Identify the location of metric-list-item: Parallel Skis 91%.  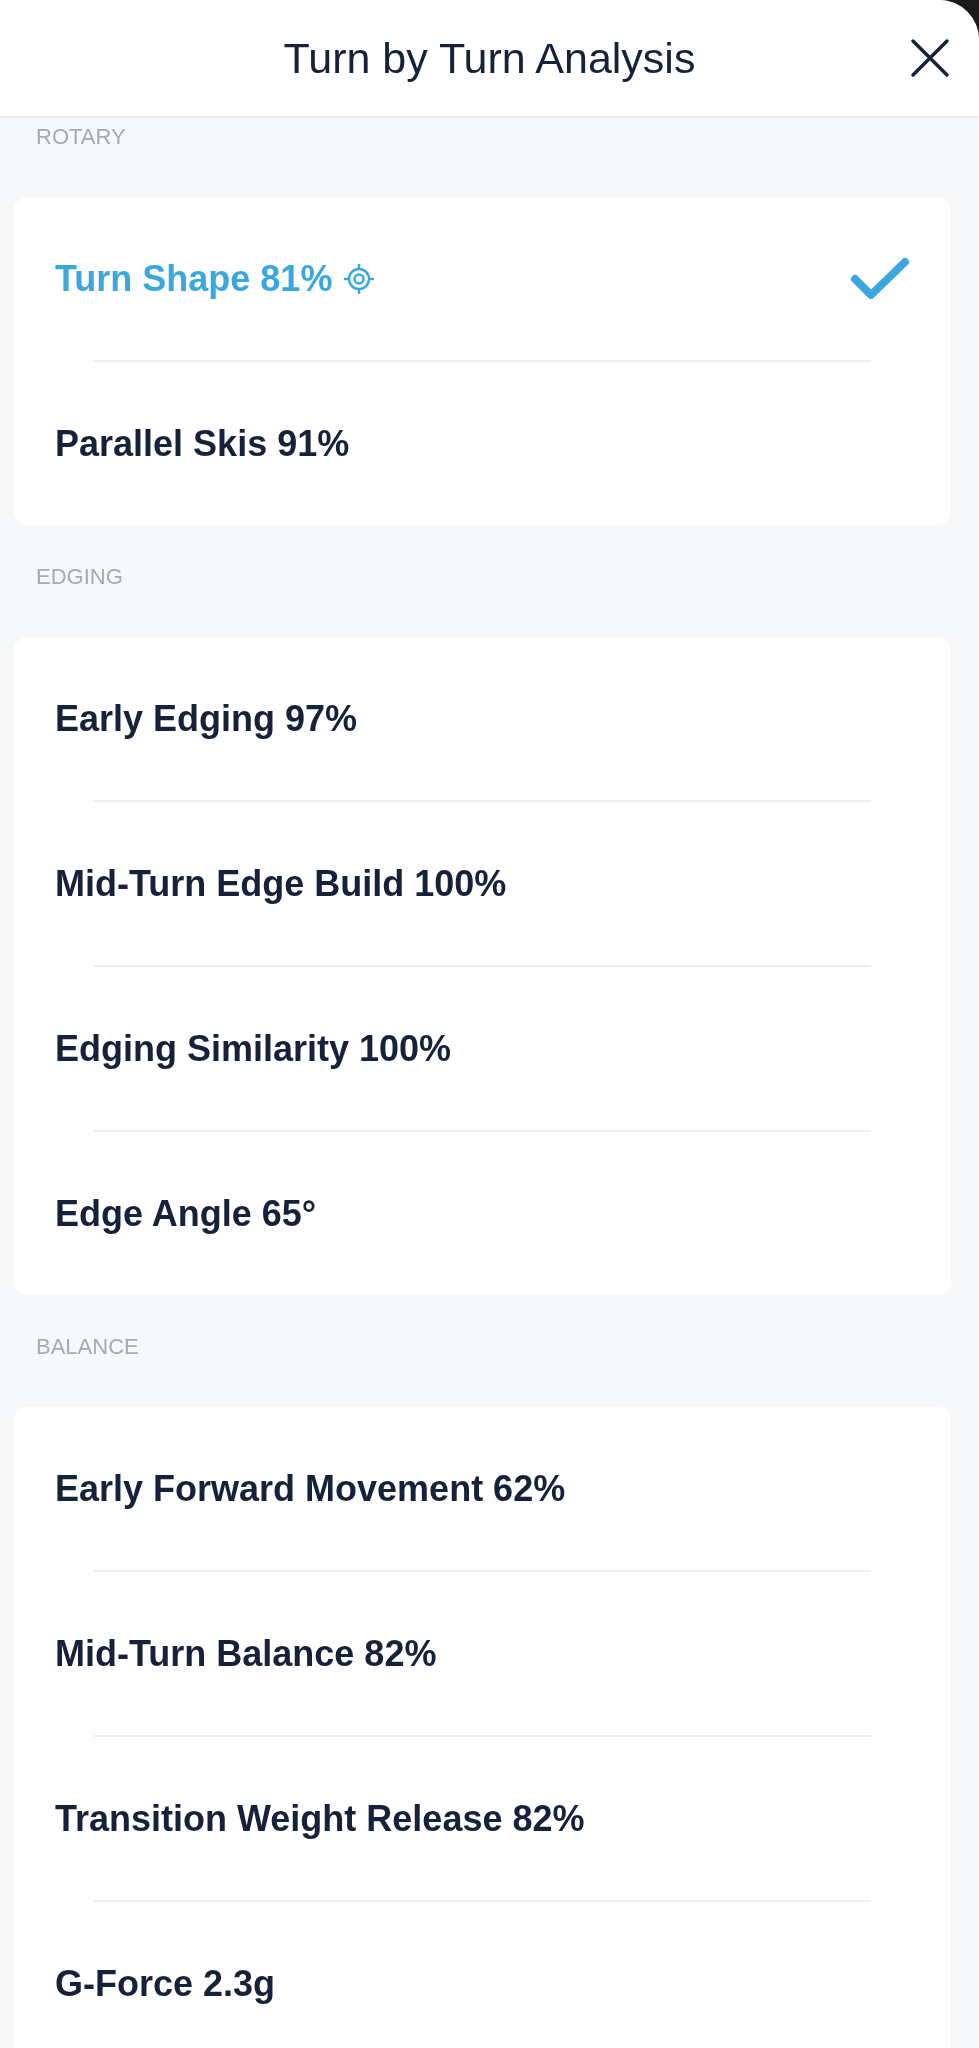
(482, 443).